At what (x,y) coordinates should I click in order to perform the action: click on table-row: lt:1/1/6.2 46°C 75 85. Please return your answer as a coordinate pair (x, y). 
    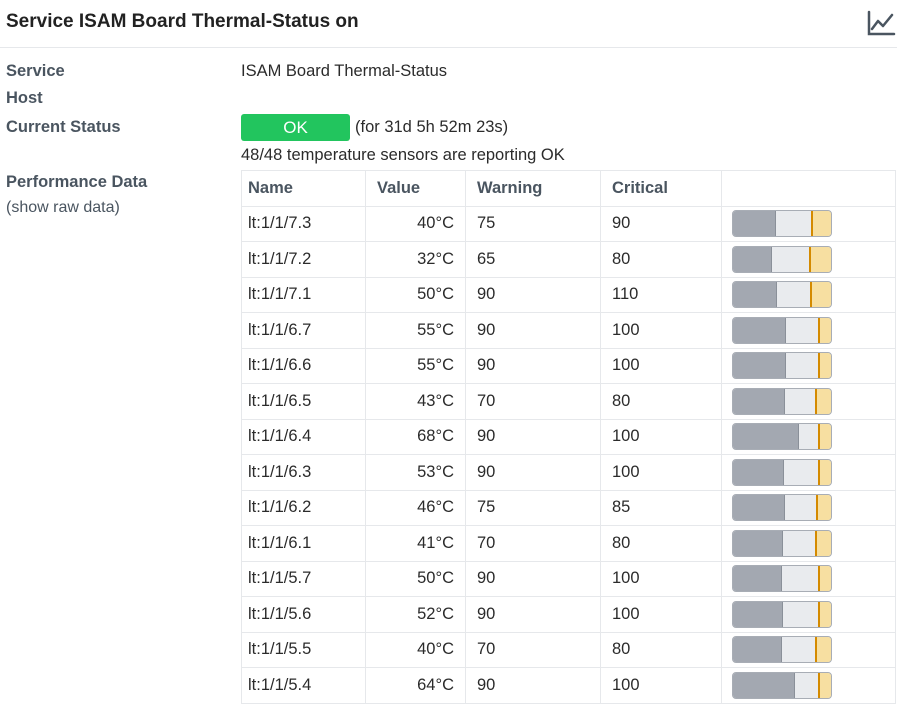
    Looking at the image, I should click on (568, 507).